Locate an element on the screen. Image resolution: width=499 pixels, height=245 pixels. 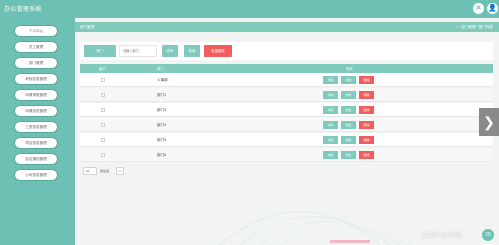
bottom-decoration is located at coordinates (350, 241).